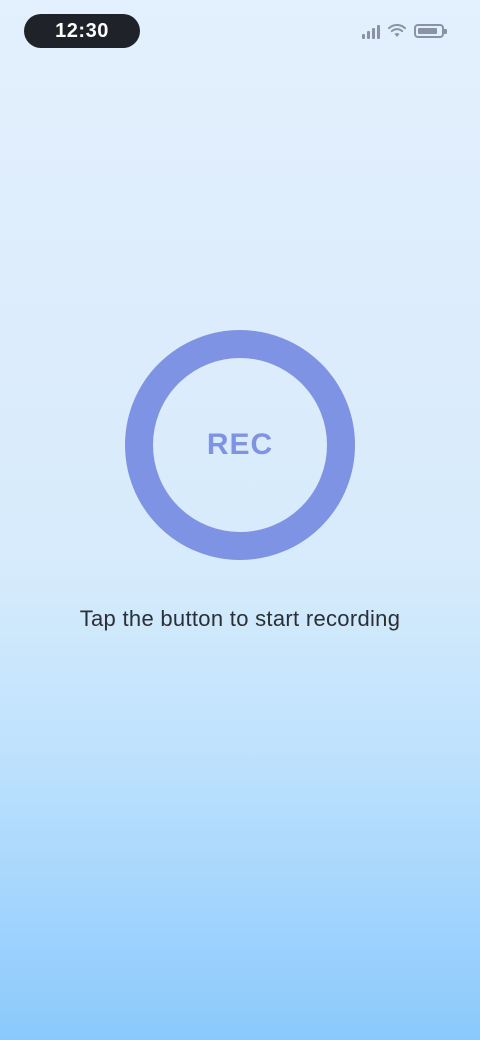 This screenshot has height=1040, width=480. I want to click on battery-fill, so click(427, 31).